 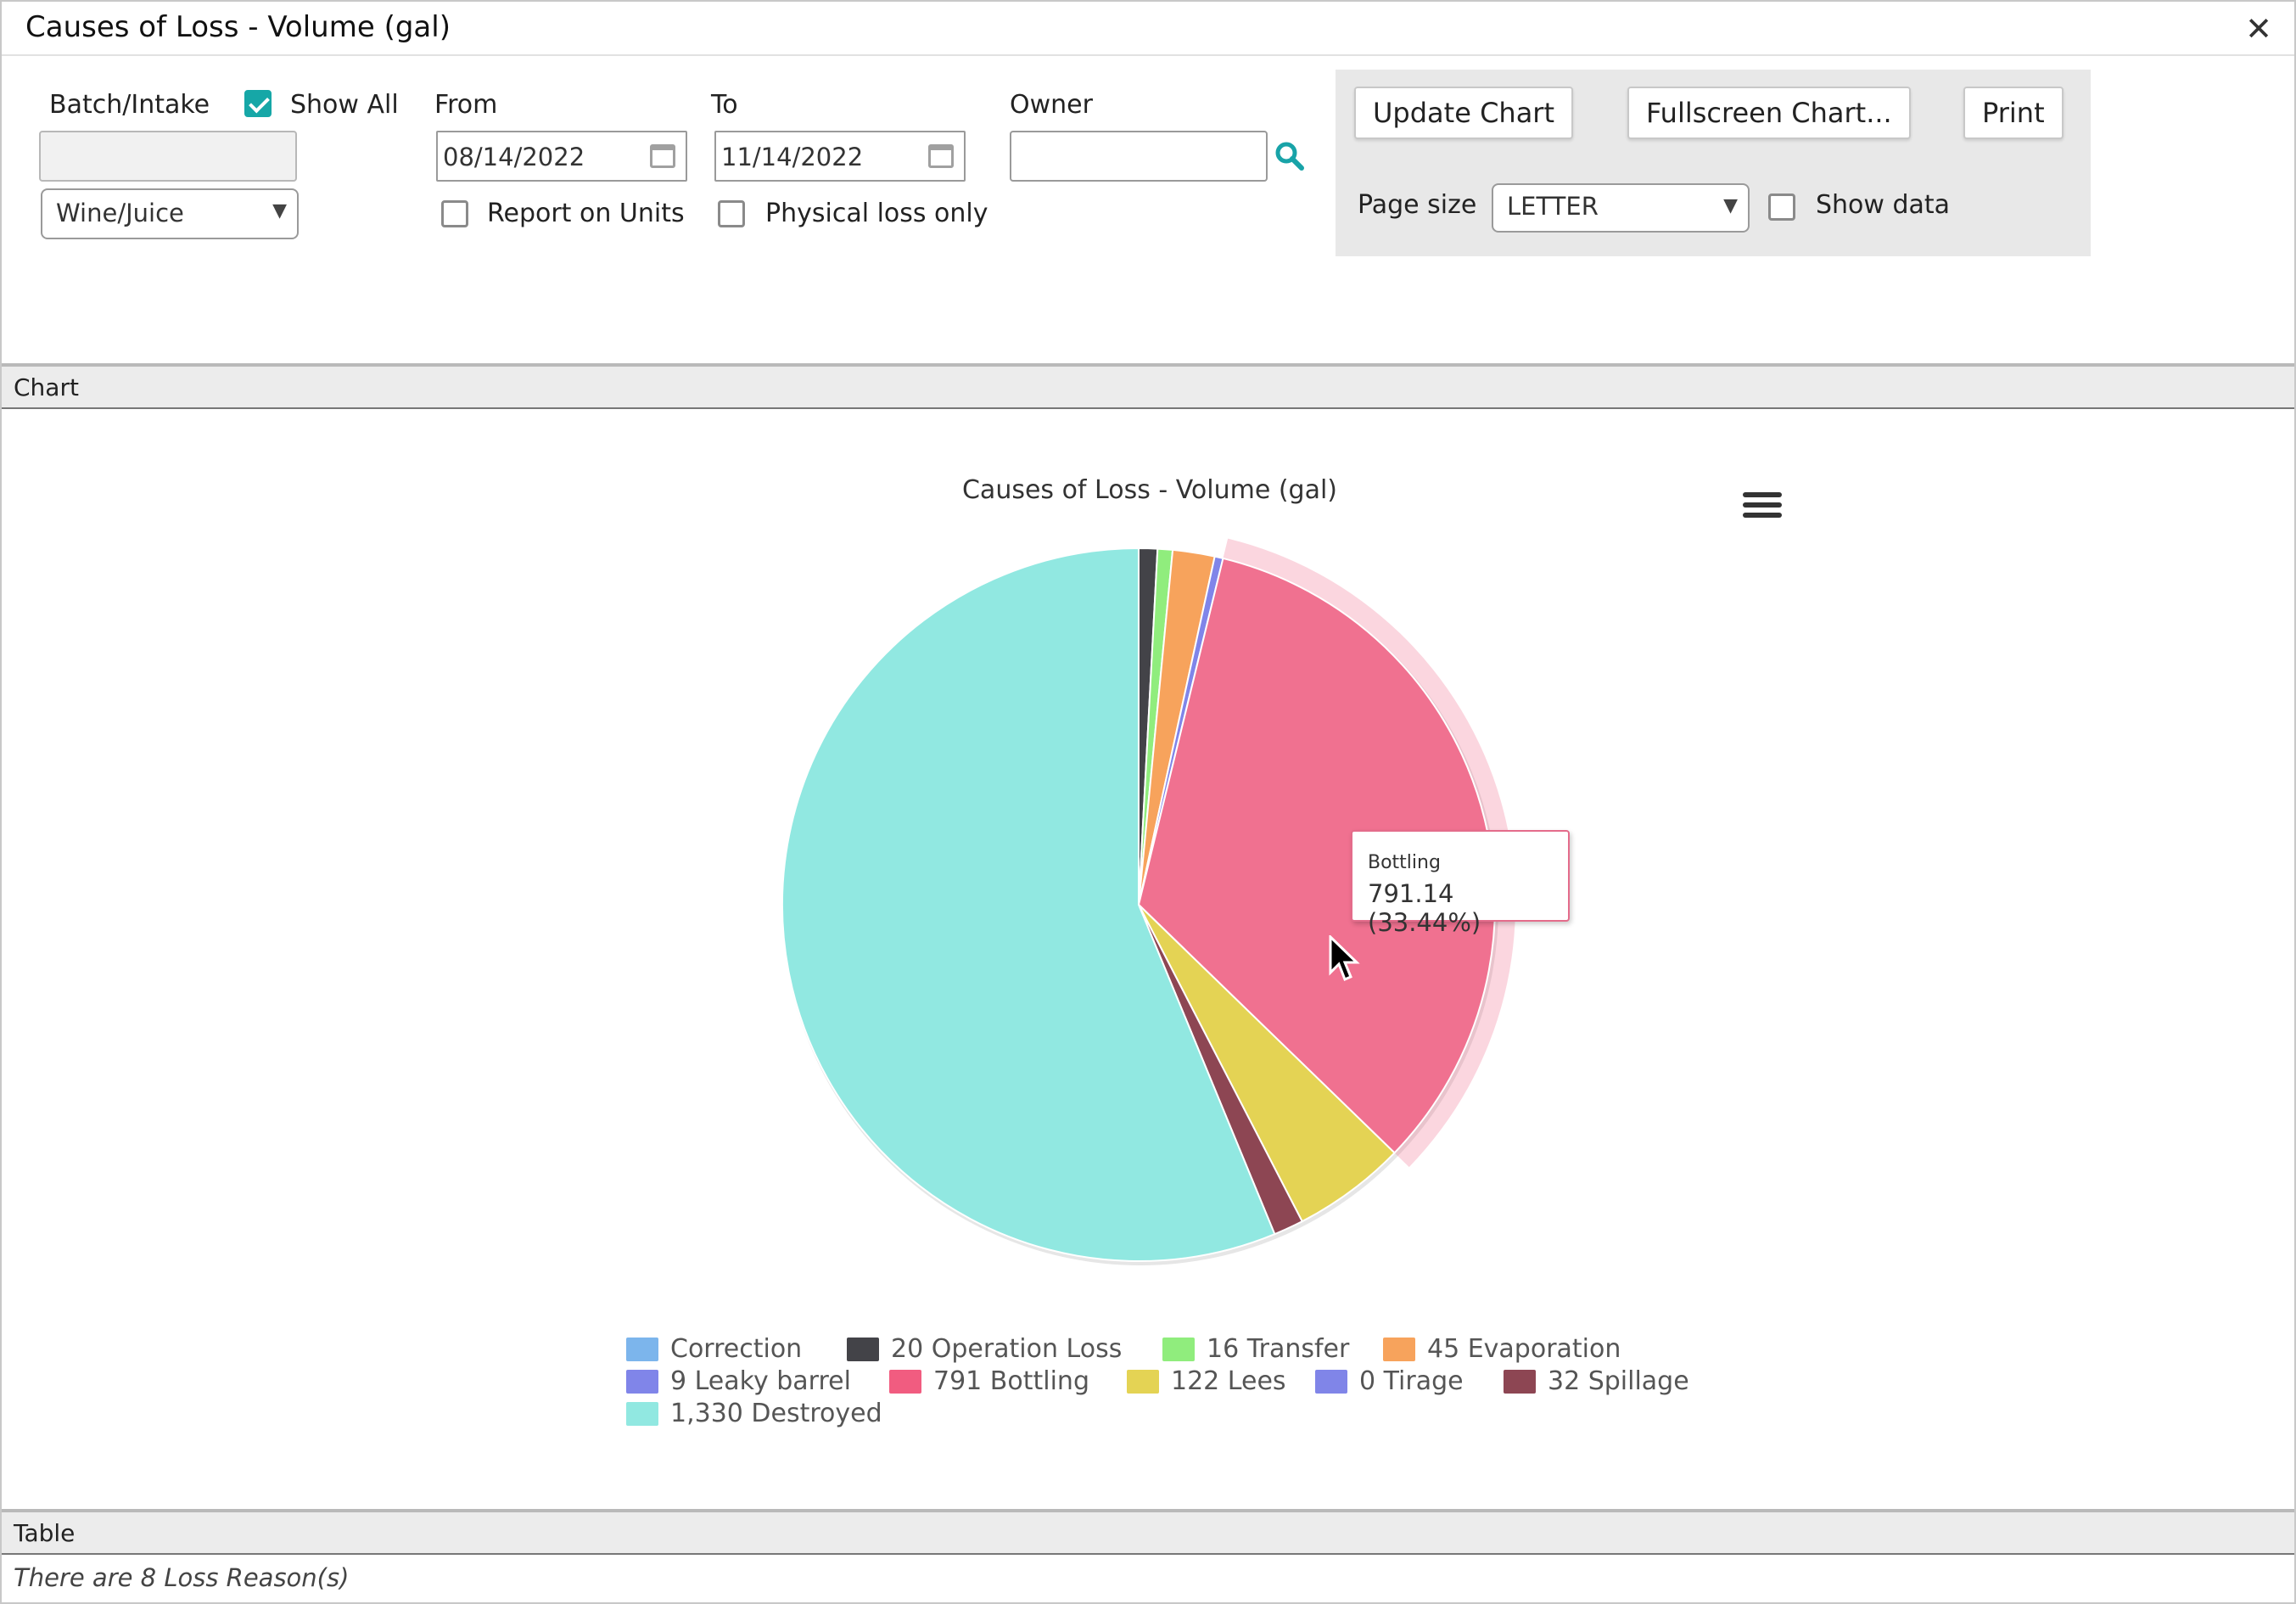 What do you see at coordinates (736, 1349) in the screenshot?
I see `legend-label: Correction` at bounding box center [736, 1349].